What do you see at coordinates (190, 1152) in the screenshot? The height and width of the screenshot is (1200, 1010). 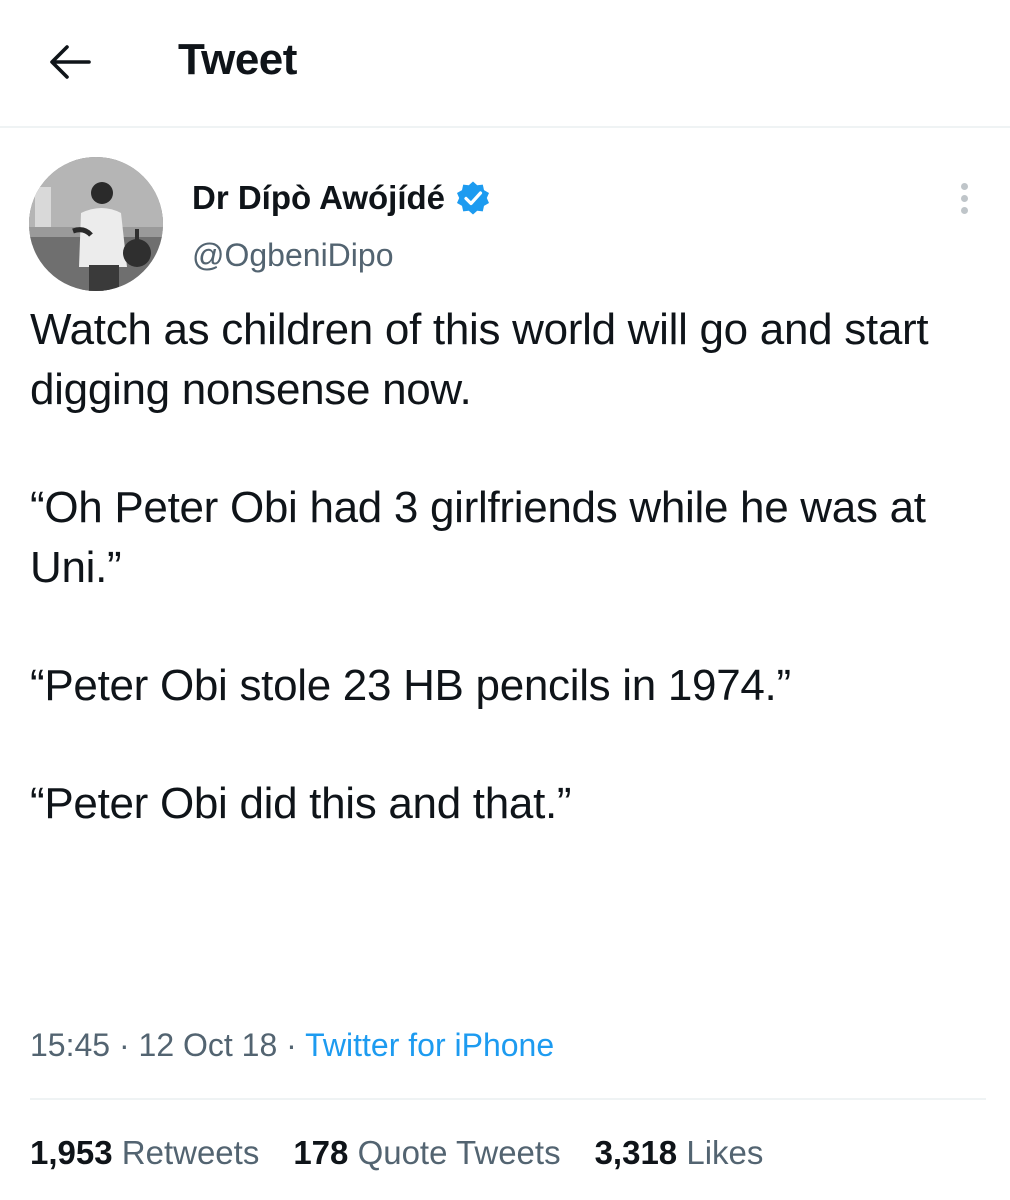 I see `retweets-label: Retweets` at bounding box center [190, 1152].